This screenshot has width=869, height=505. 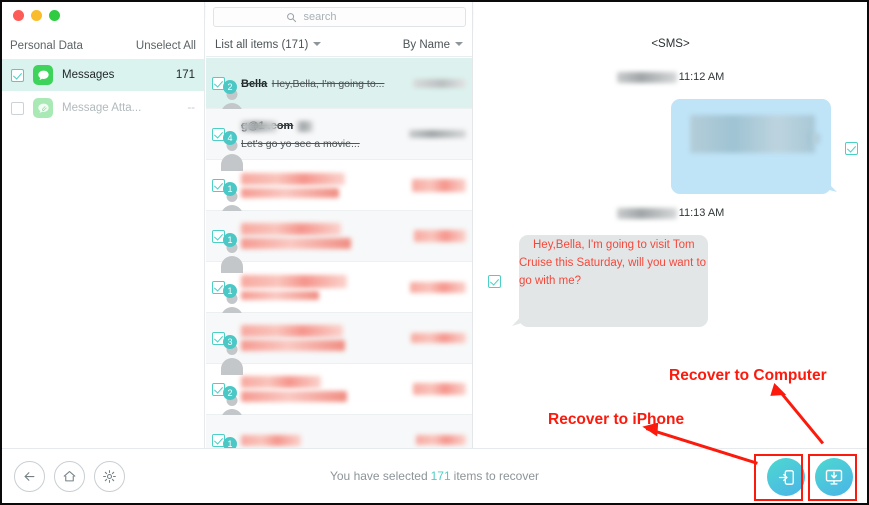 I want to click on list-item: 3, so click(x=339, y=338).